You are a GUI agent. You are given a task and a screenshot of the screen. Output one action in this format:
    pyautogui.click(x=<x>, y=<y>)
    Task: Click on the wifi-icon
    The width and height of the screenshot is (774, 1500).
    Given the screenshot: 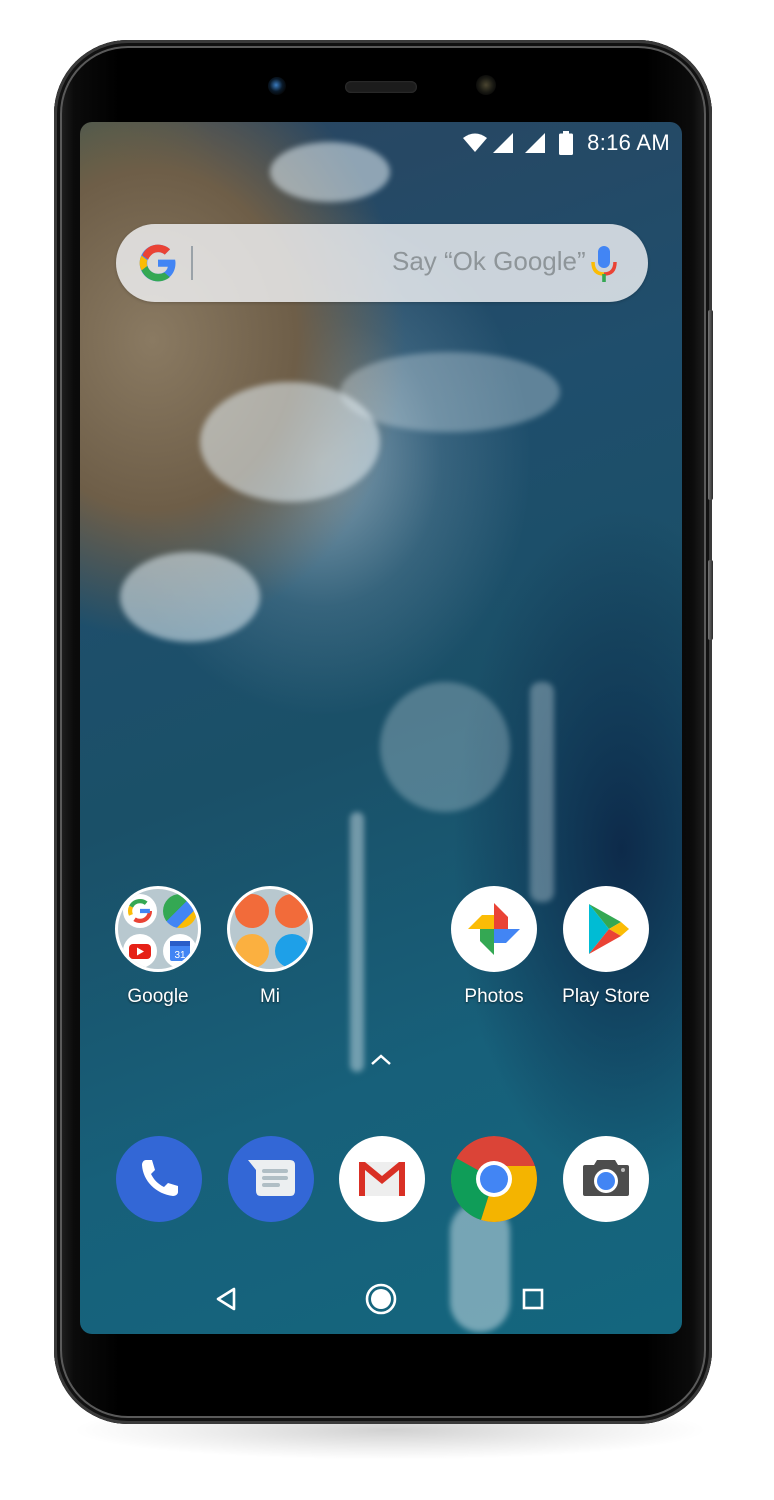 What is the action you would take?
    pyautogui.click(x=475, y=142)
    